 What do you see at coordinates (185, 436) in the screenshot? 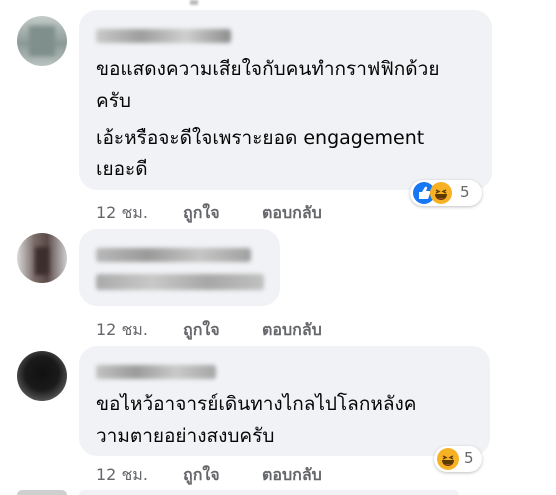
I see `comment-text: วามตายอย่างสงบครับ` at bounding box center [185, 436].